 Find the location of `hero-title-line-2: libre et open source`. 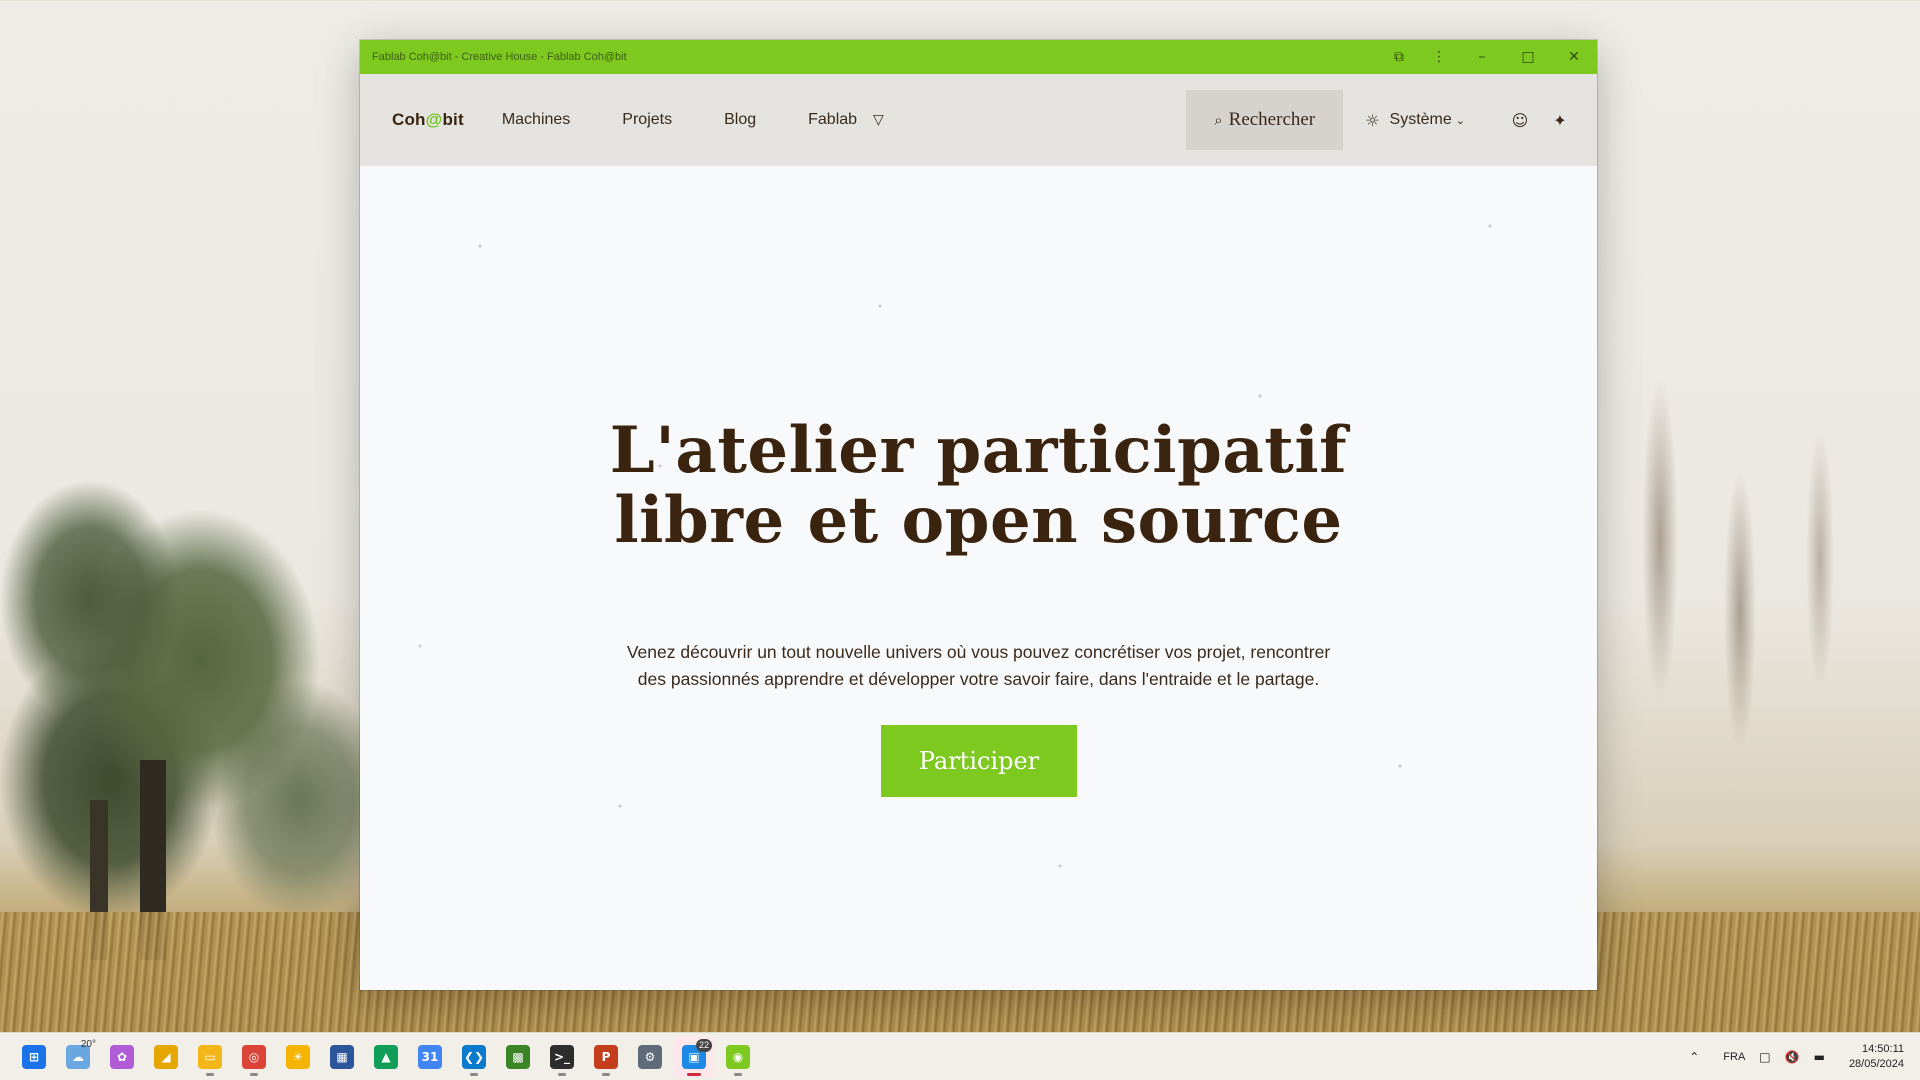

hero-title-line-2: libre et open source is located at coordinates (978, 520).